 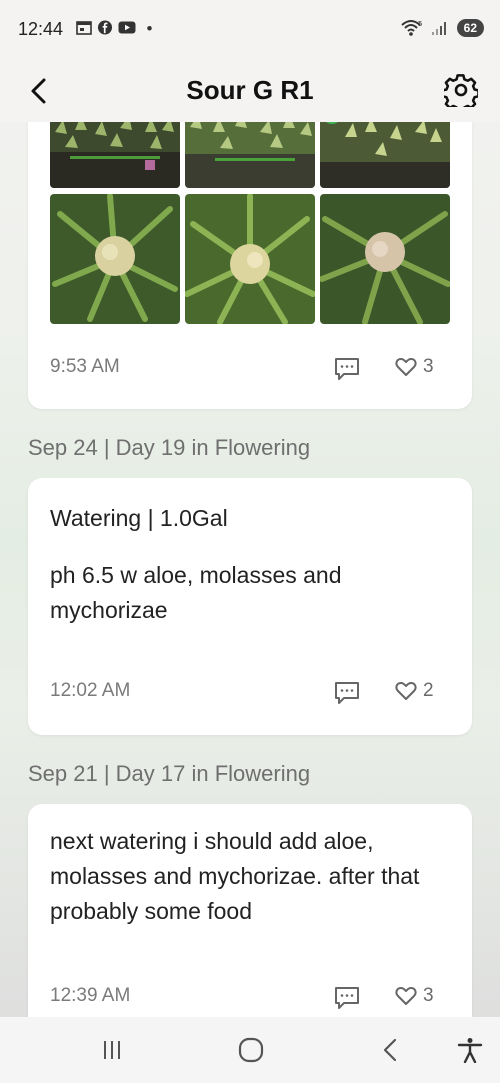 I want to click on like-count: 2, so click(x=428, y=690).